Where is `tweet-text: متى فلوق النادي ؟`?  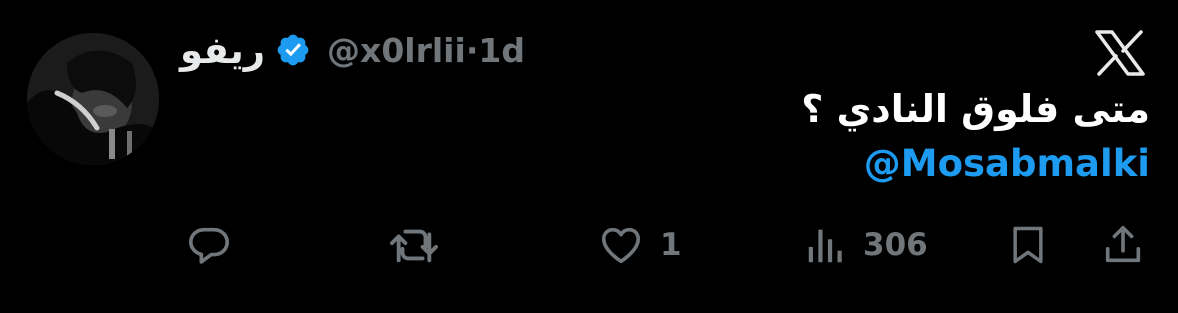
tweet-text: متى فلوق النادي ؟ is located at coordinates (975, 109).